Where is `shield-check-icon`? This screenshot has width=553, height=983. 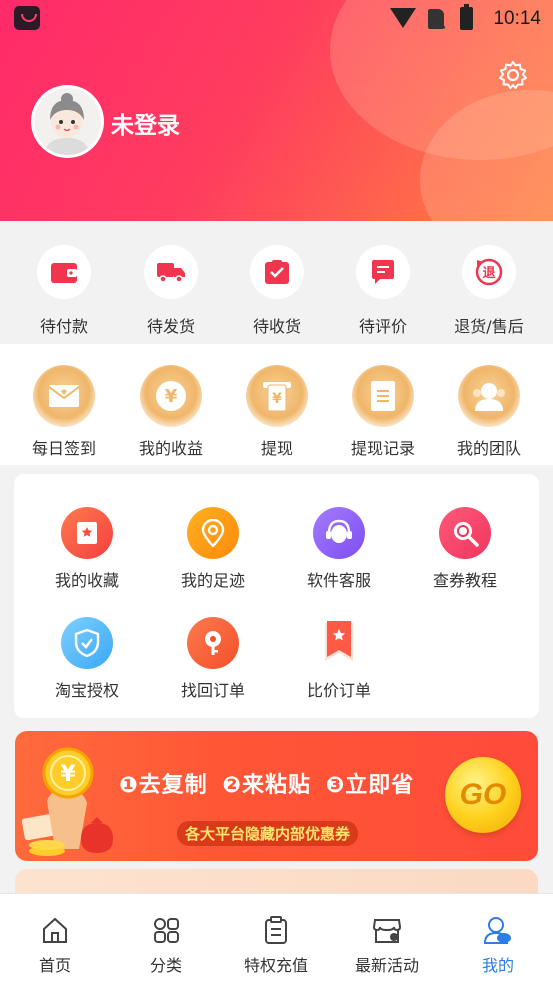
shield-check-icon is located at coordinates (87, 643).